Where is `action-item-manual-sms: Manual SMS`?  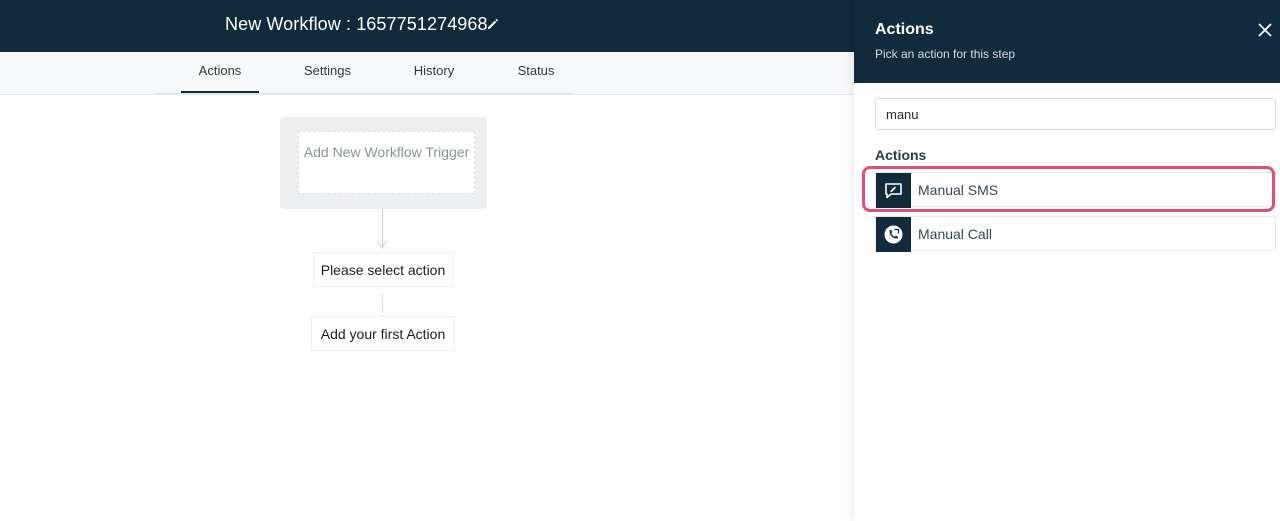 action-item-manual-sms: Manual SMS is located at coordinates (1075, 190).